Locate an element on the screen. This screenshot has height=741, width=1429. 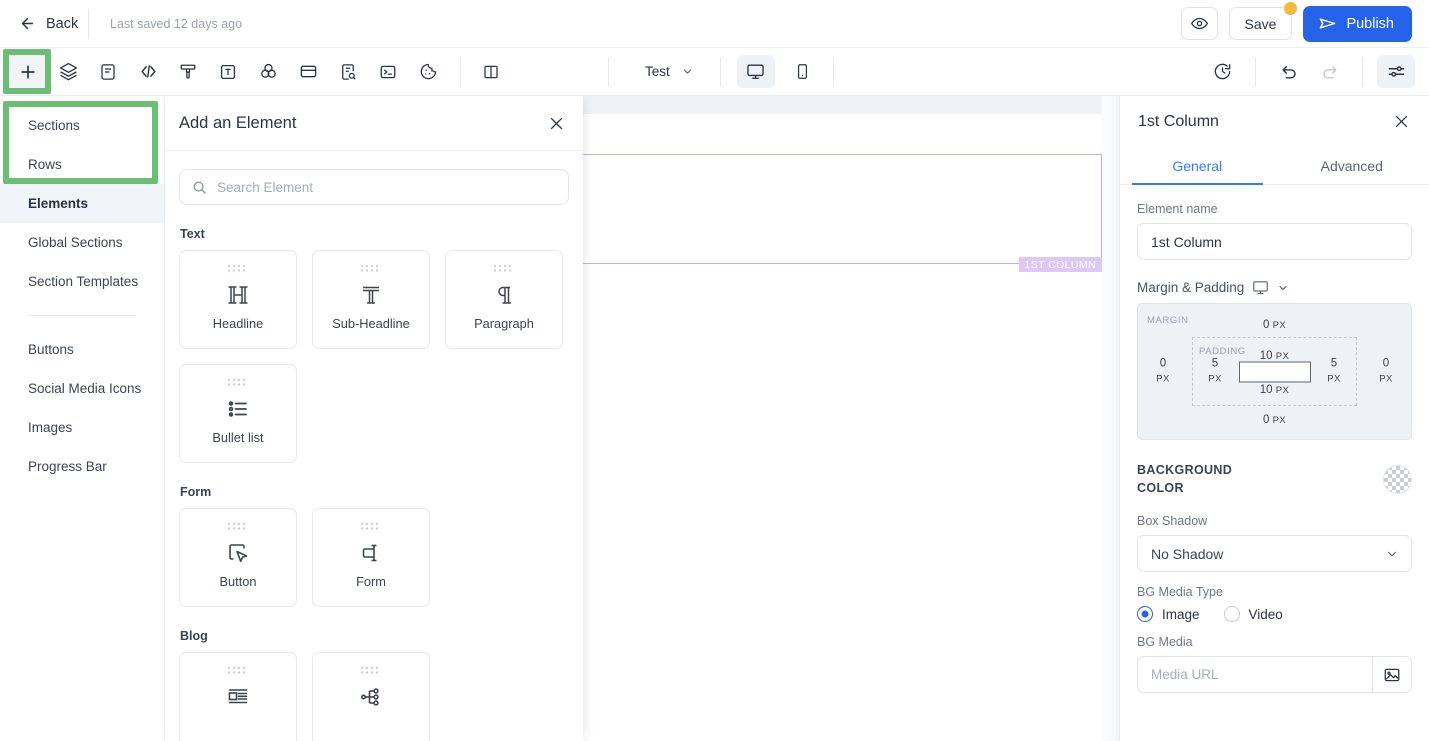
group-title-text: Text is located at coordinates (192, 234).